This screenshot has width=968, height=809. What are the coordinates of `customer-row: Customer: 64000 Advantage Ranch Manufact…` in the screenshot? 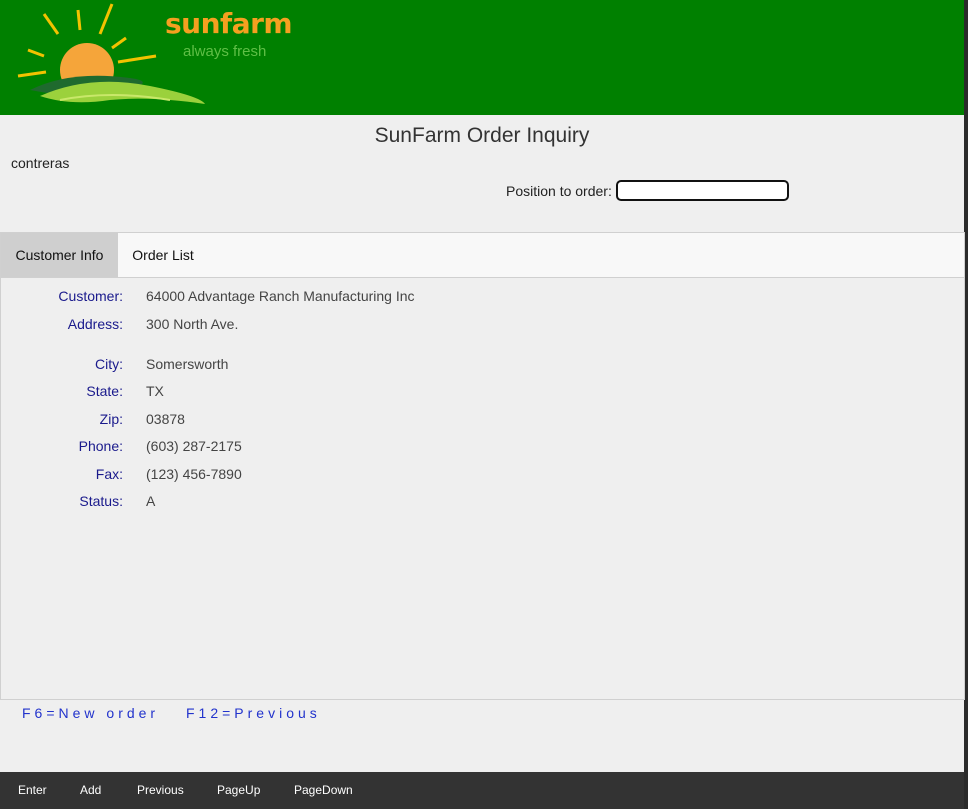 It's located at (351, 298).